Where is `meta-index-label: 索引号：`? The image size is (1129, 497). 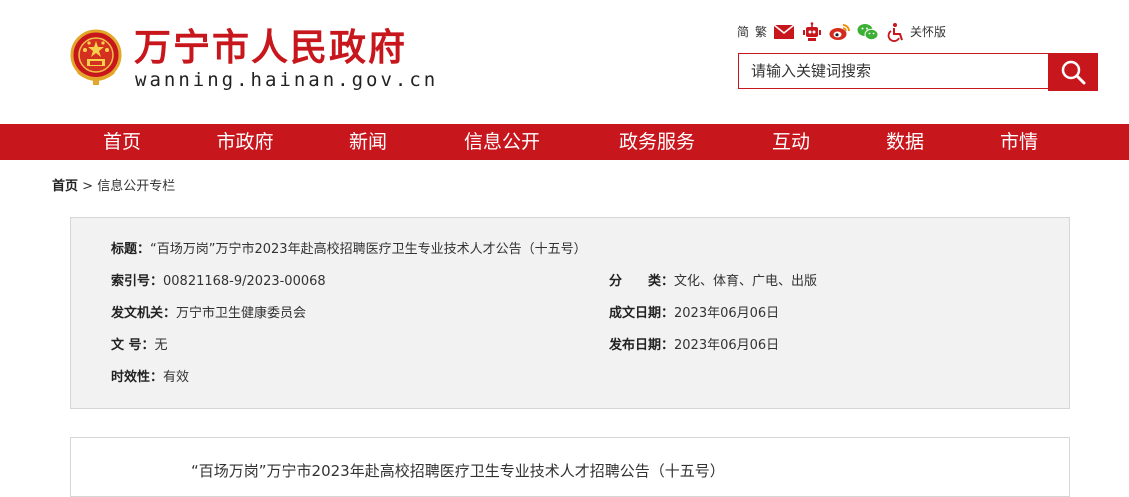
meta-index-label: 索引号： is located at coordinates (137, 281).